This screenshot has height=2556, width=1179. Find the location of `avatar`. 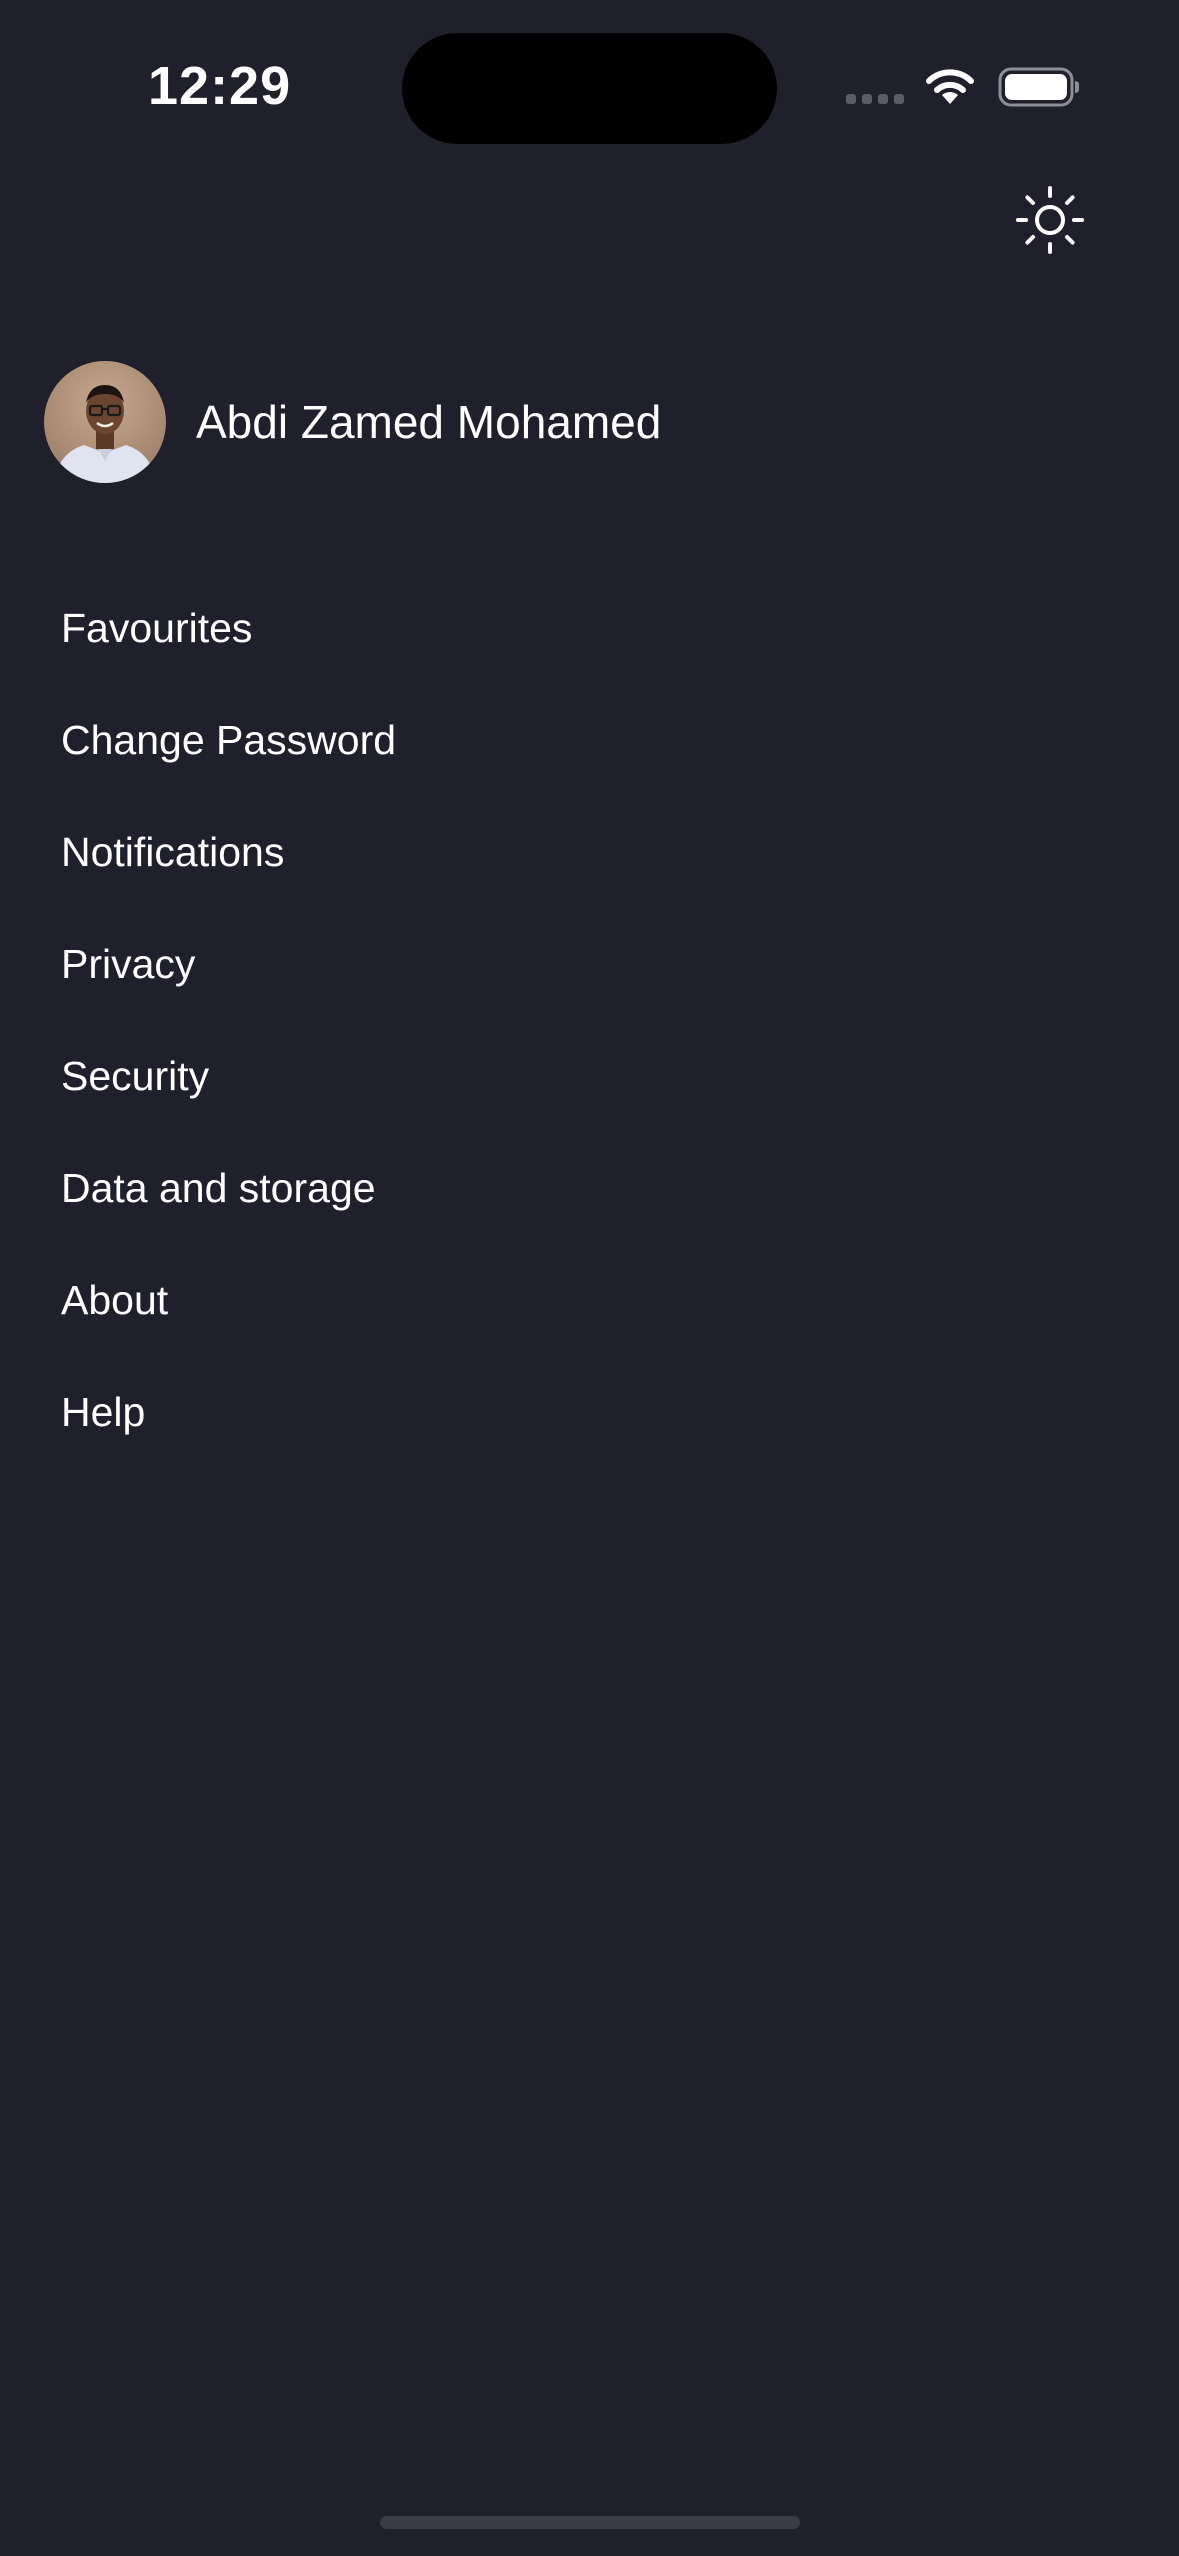

avatar is located at coordinates (105, 422).